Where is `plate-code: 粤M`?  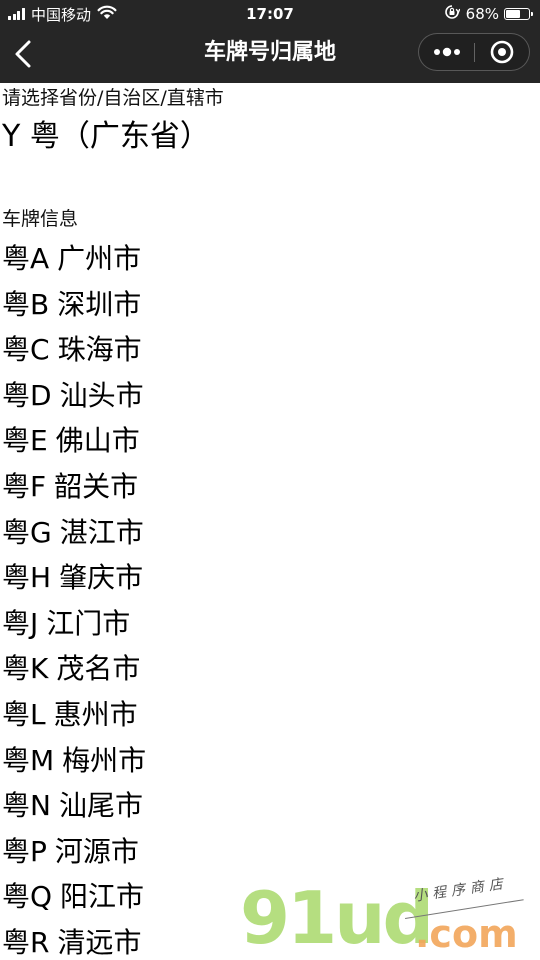 plate-code: 粤M is located at coordinates (28, 760).